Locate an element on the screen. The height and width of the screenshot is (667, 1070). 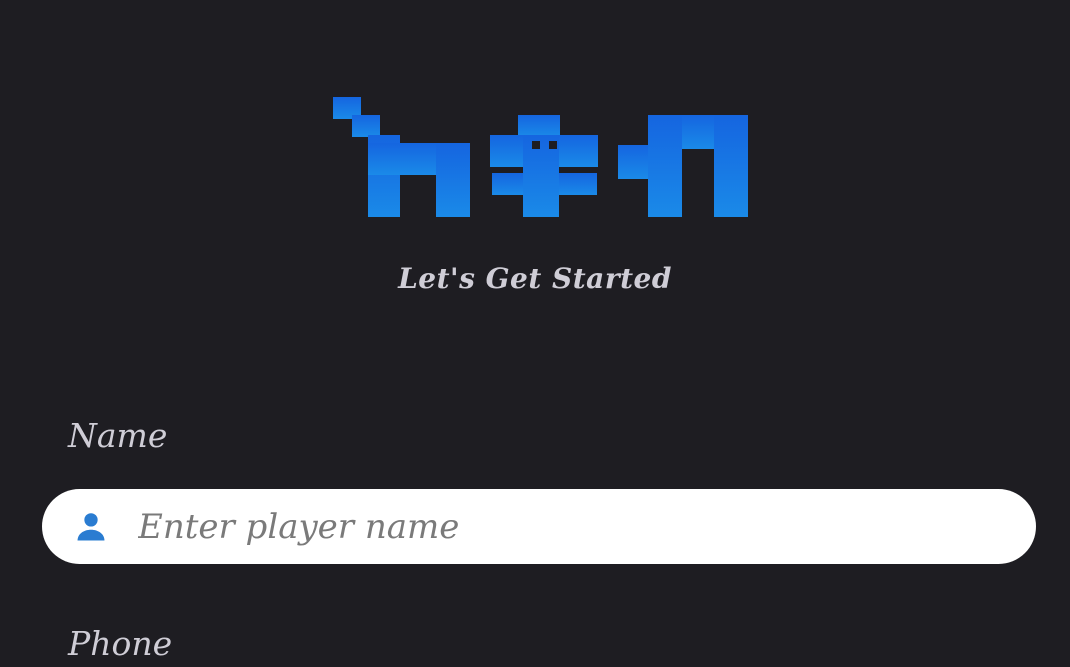
name-label: Name is located at coordinates (118, 435).